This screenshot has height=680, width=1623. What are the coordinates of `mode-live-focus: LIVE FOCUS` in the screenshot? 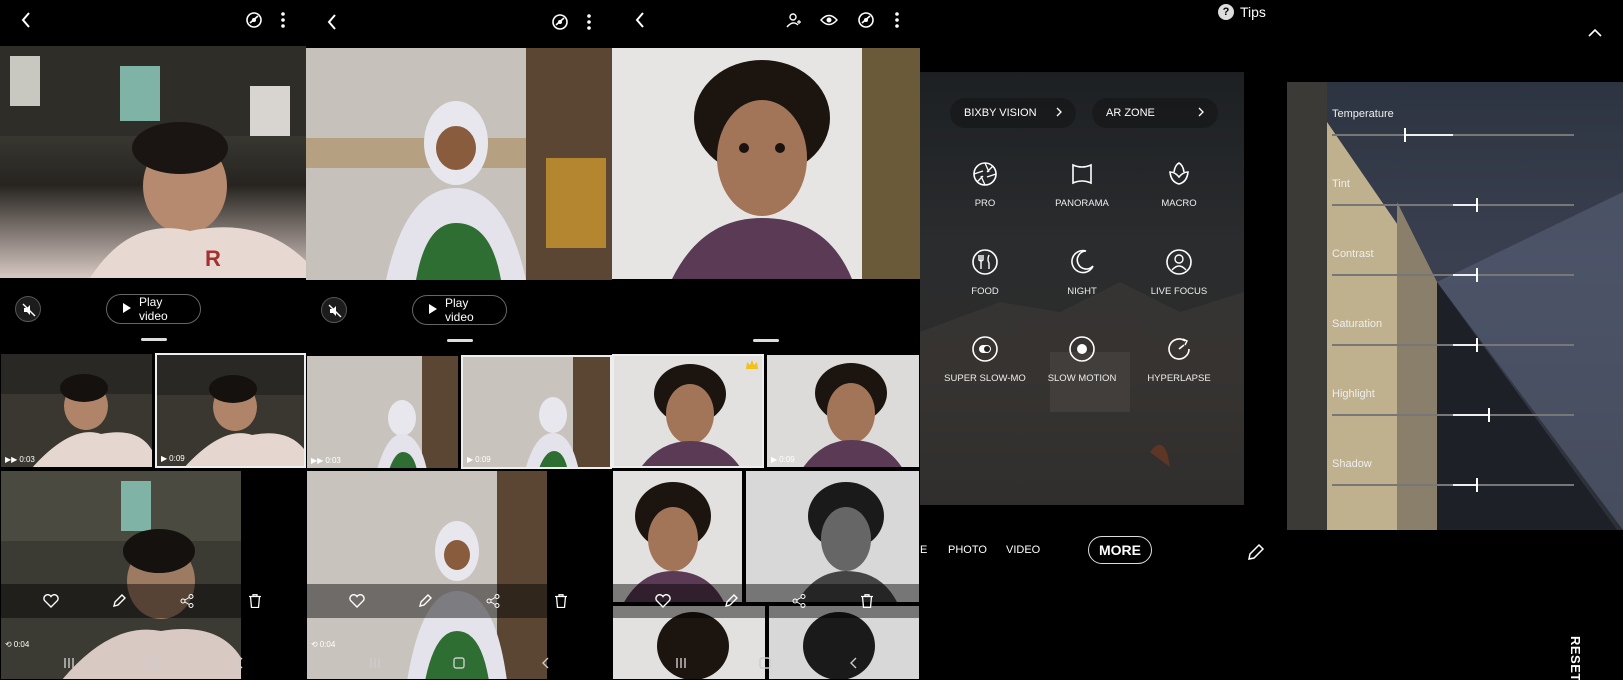 It's located at (1179, 271).